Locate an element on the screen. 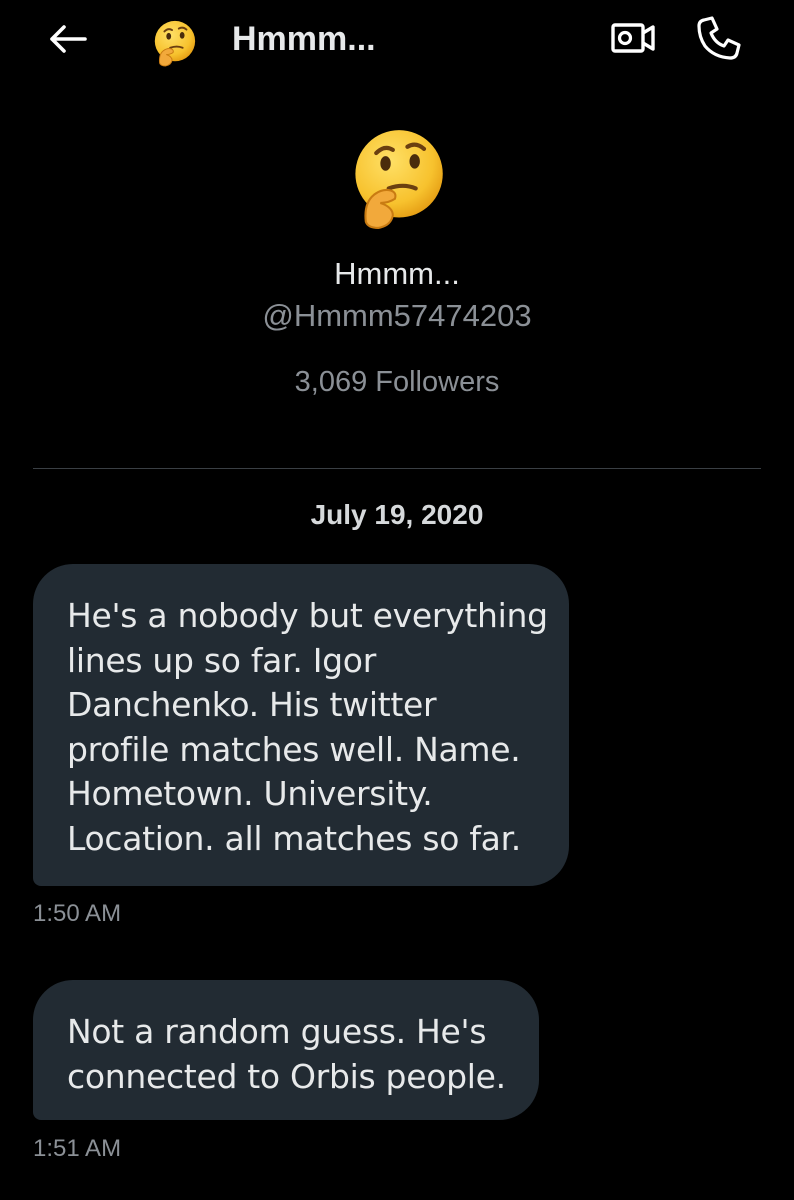 Image resolution: width=794 pixels, height=1200 pixels. video-call-button is located at coordinates (633, 38).